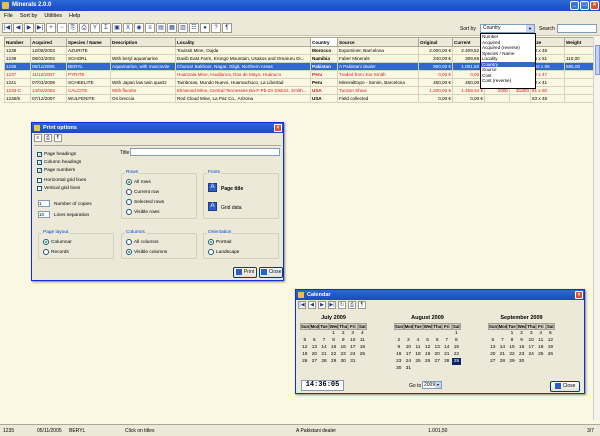 Image resolution: width=600 pixels, height=436 pixels. I want to click on checkbox, so click(39, 180).